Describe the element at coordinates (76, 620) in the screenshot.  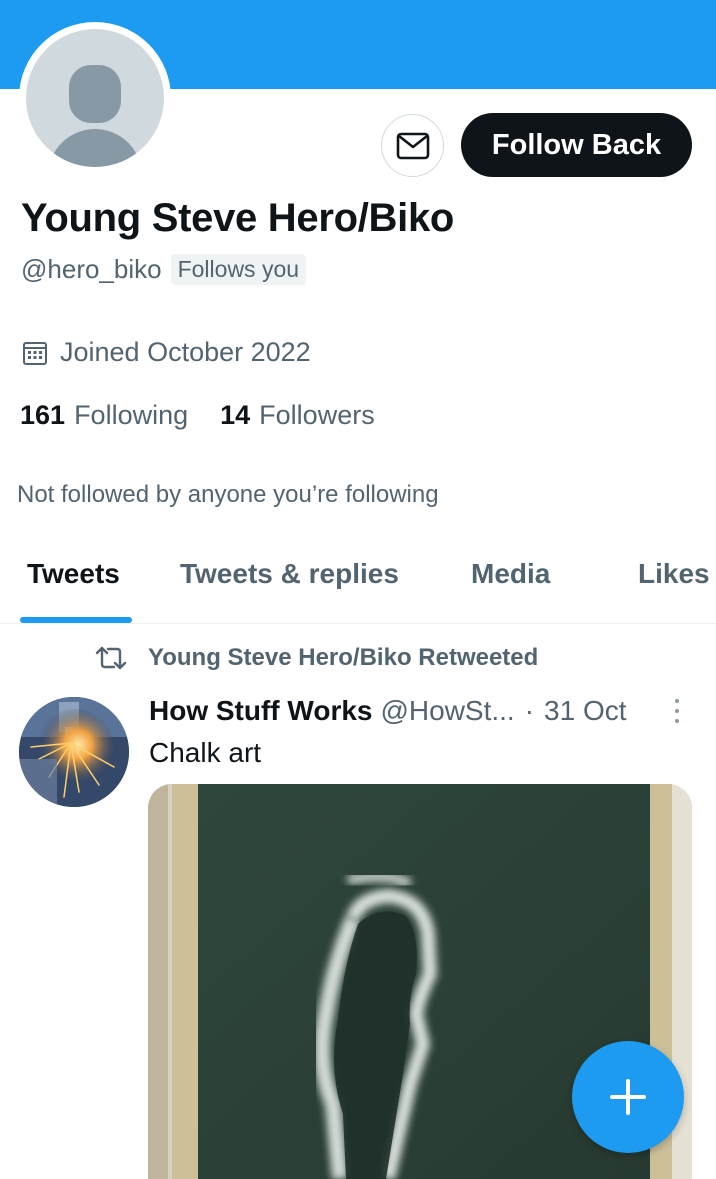
I see `active-tab-indicator` at that location.